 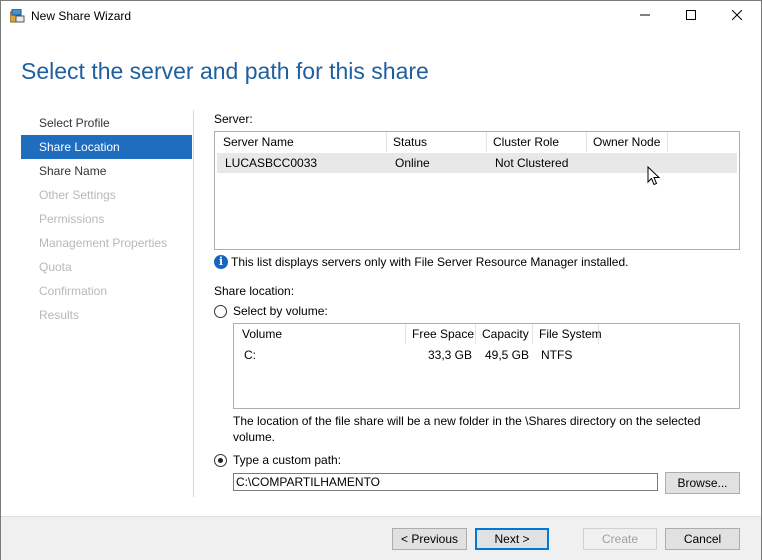 I want to click on nav-item-management-properties: Management Properties, so click(x=103, y=243).